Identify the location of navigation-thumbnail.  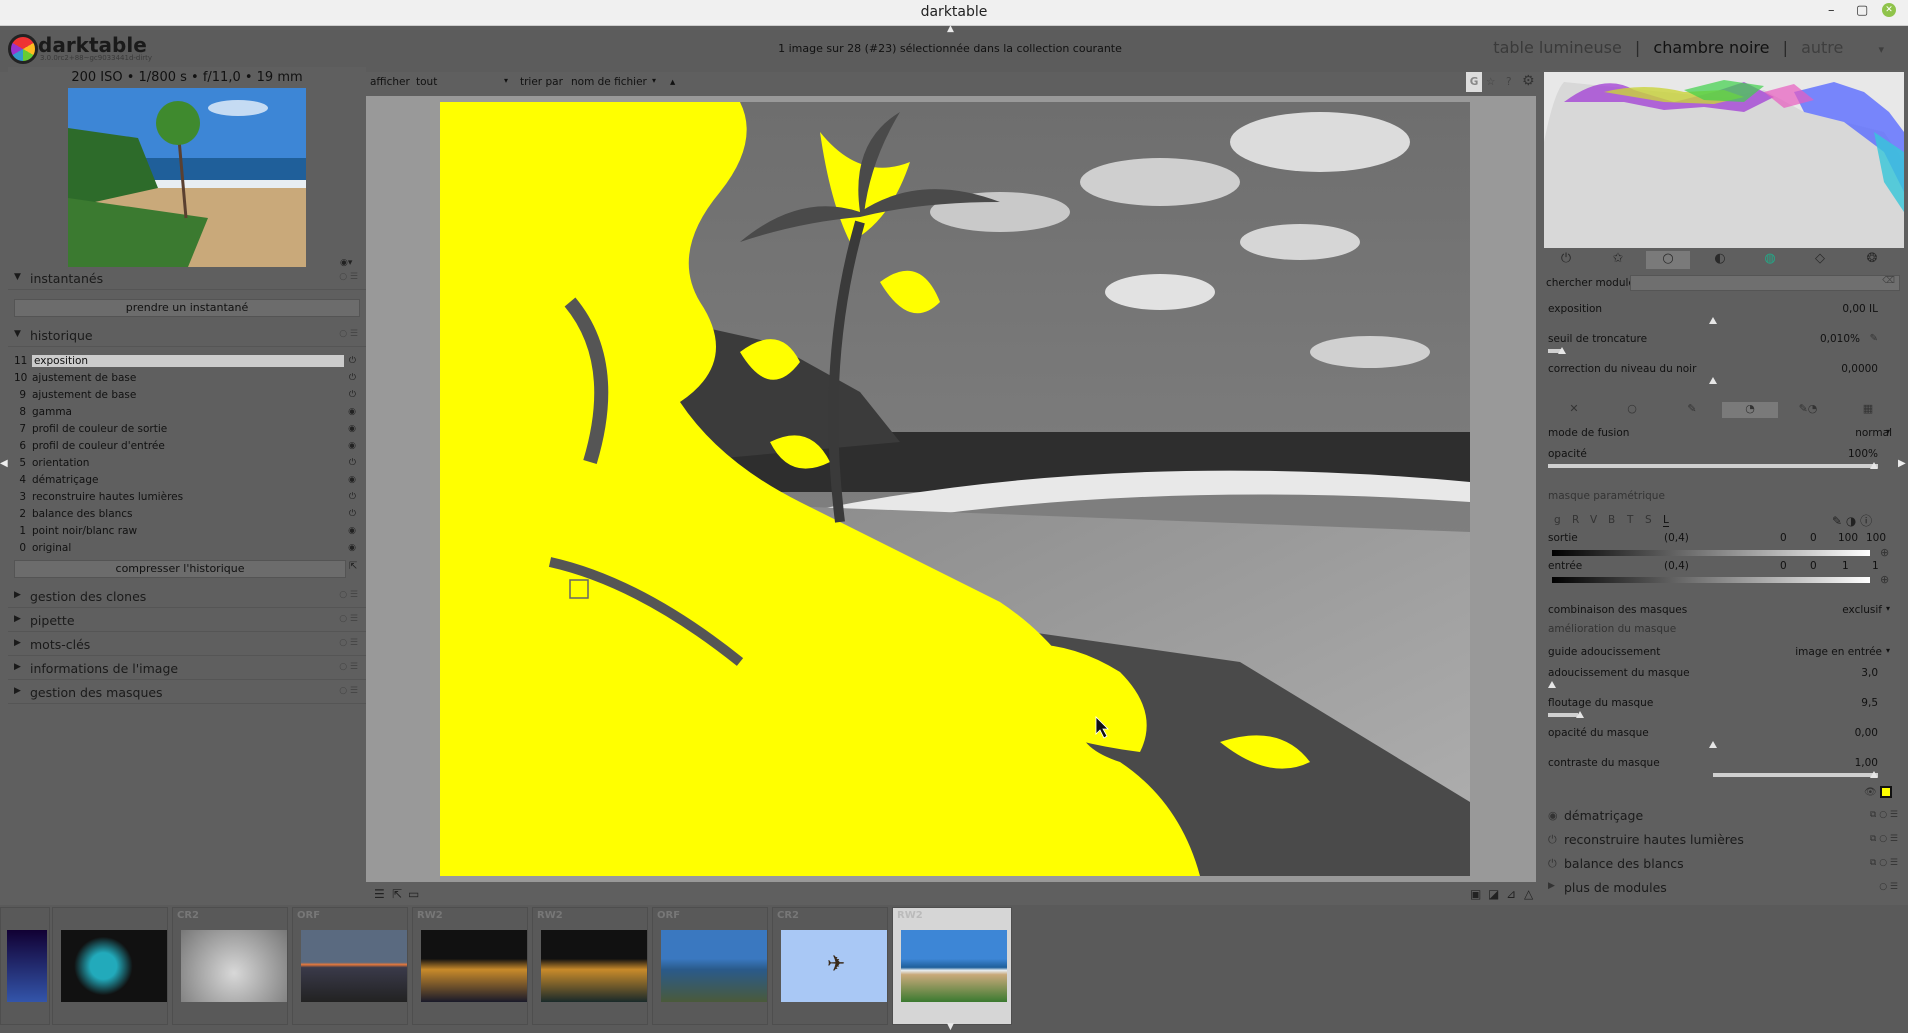
(187, 177).